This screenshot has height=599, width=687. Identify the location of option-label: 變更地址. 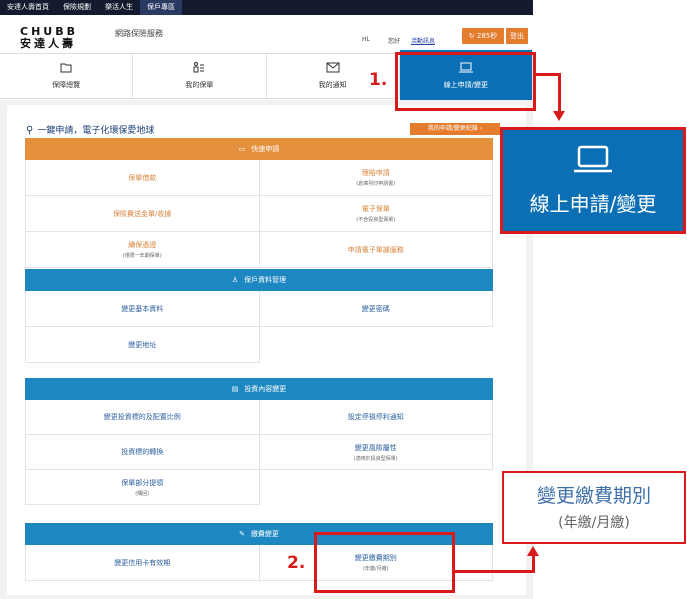
(142, 344).